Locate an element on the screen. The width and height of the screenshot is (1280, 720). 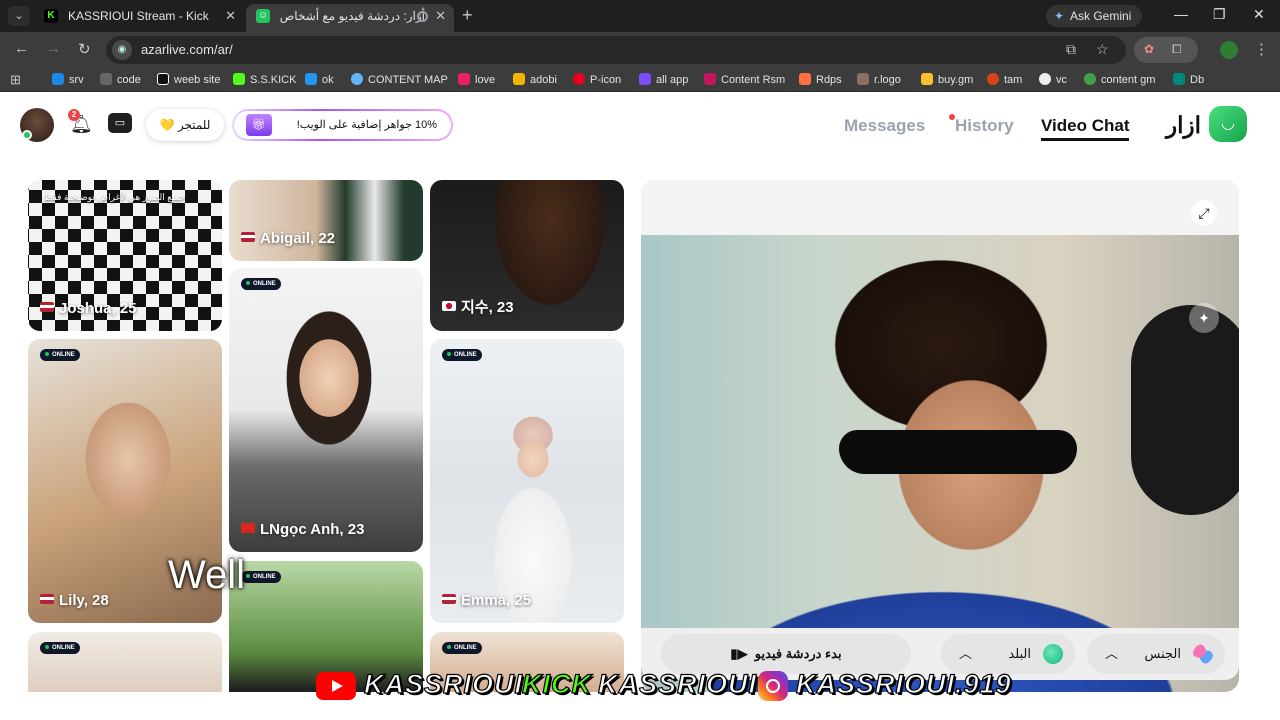
bookmark-item: buy.gm is located at coordinates (947, 79).